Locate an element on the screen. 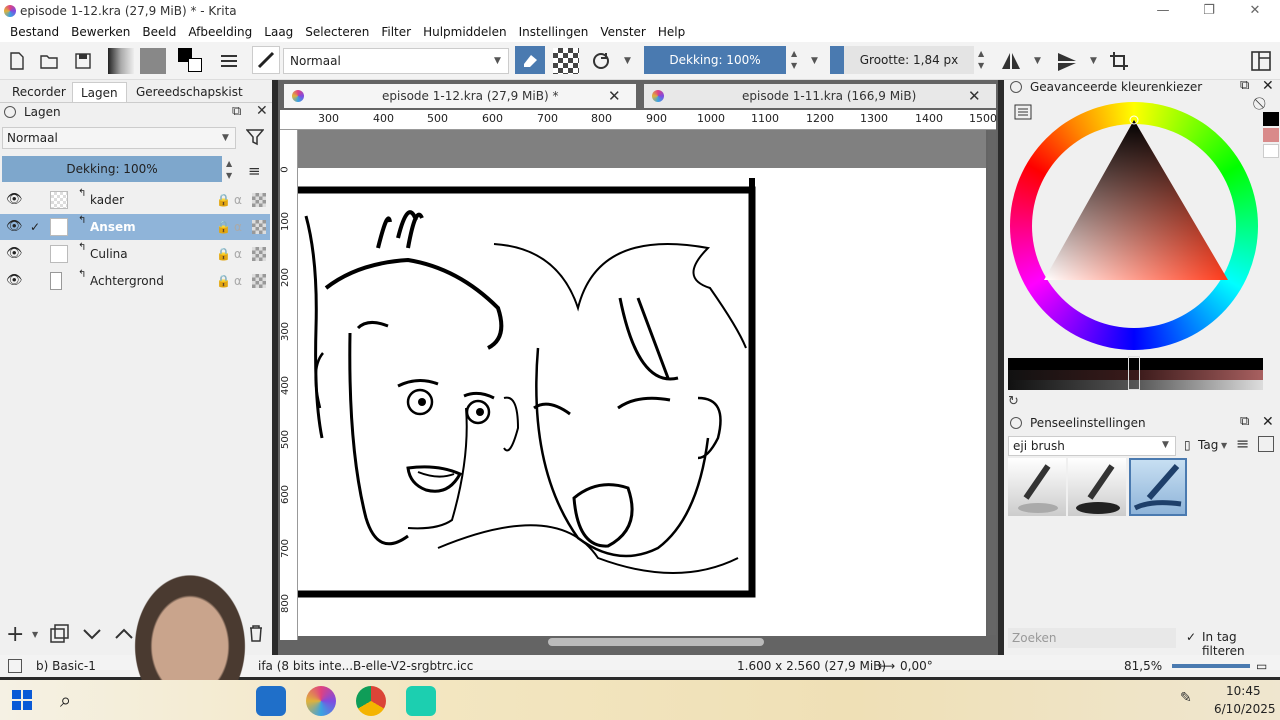 The width and height of the screenshot is (1280, 720). clock-time: 10:45 is located at coordinates (1243, 691).